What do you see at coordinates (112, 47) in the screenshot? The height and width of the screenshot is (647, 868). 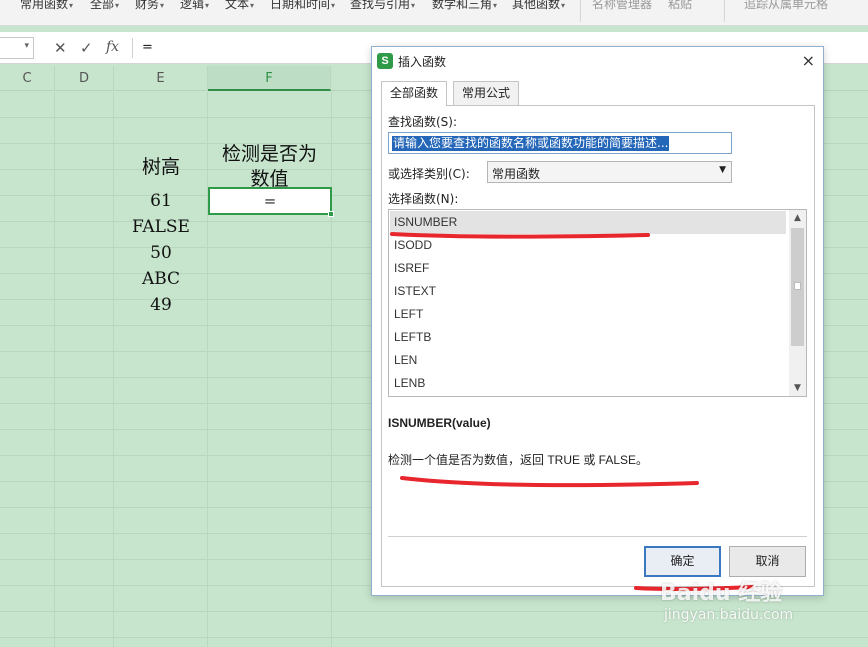 I see `fx-icon: fx` at bounding box center [112, 47].